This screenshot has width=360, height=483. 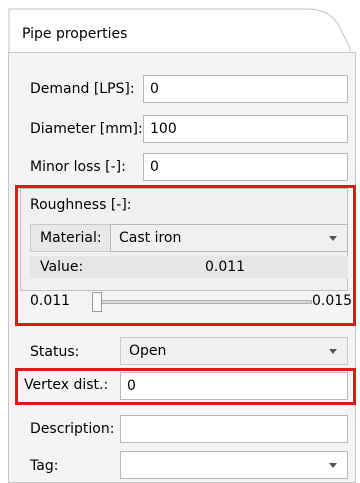 I want to click on vertex-dist-label: Vertex dist.:, so click(x=66, y=385).